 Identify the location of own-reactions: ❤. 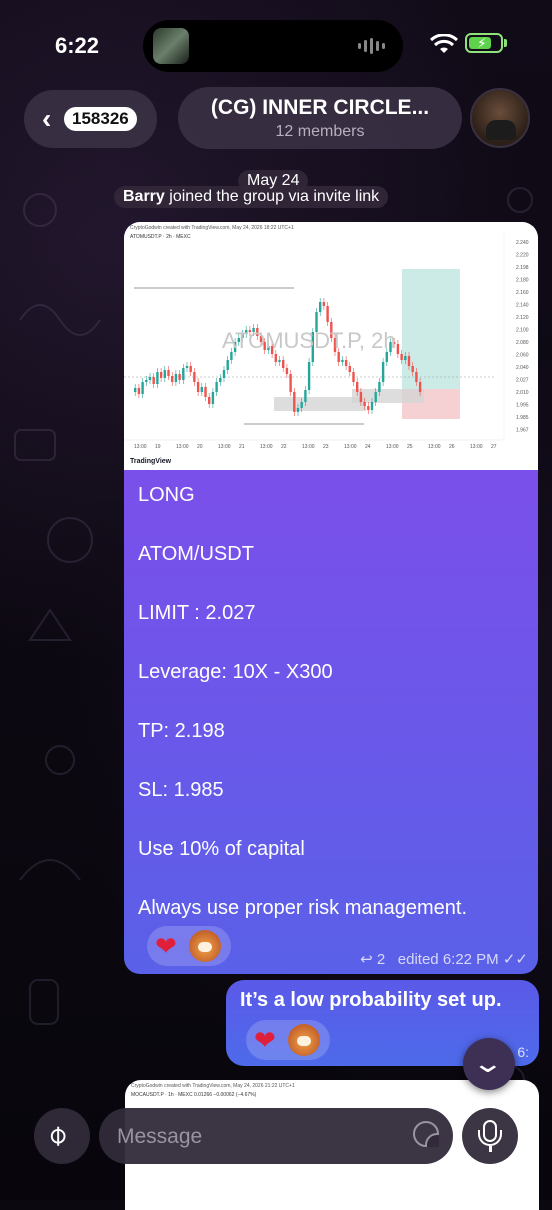
(288, 1040).